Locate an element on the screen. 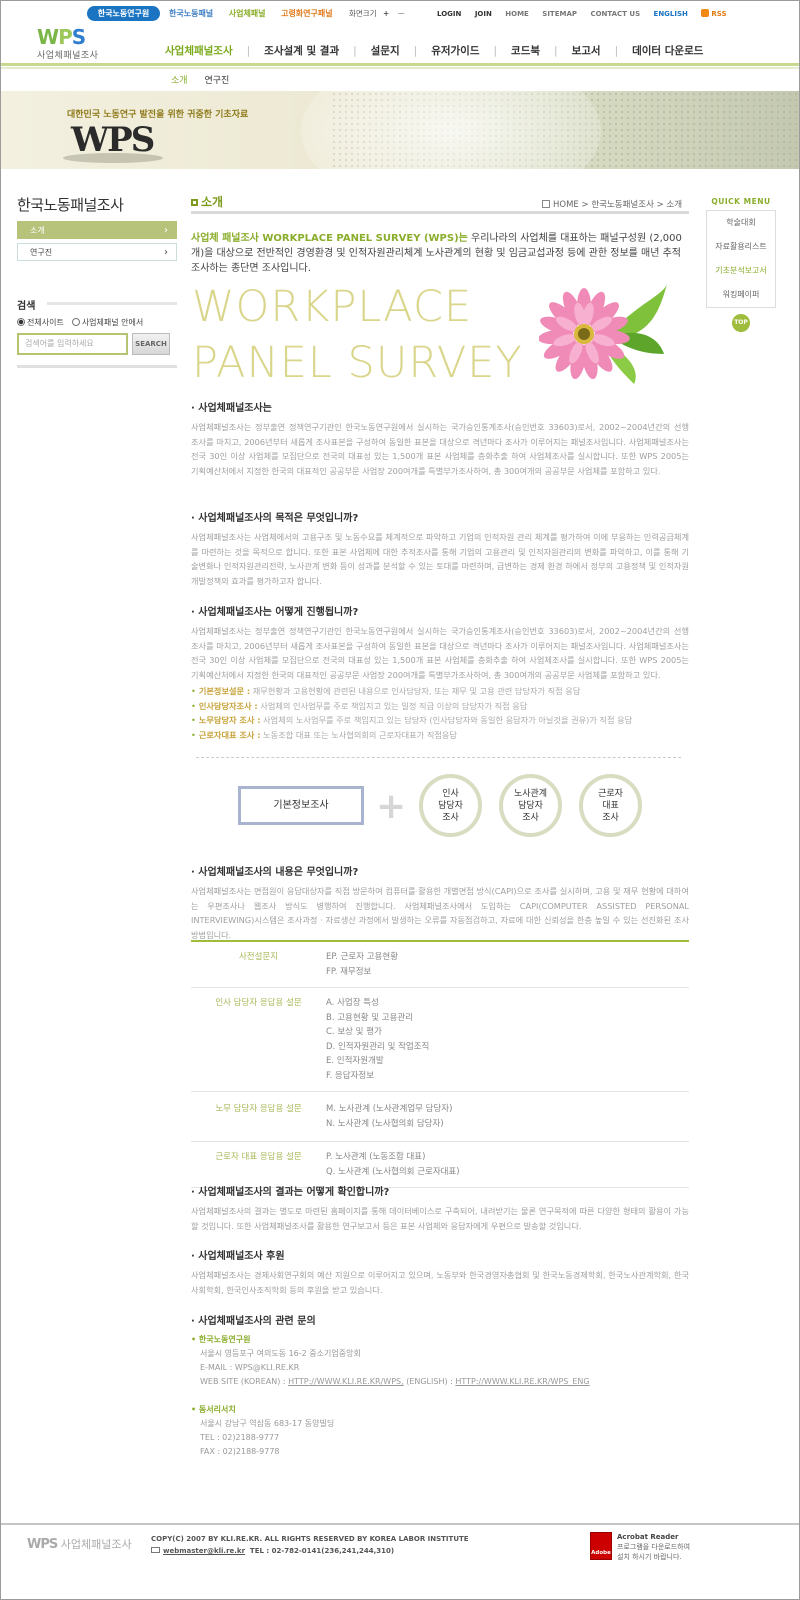 The height and width of the screenshot is (1600, 800). sidebar-title: 한국노동패널조사 is located at coordinates (70, 205).